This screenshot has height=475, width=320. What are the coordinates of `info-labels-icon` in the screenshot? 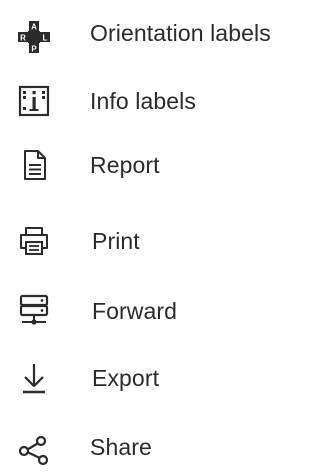 It's located at (34, 101).